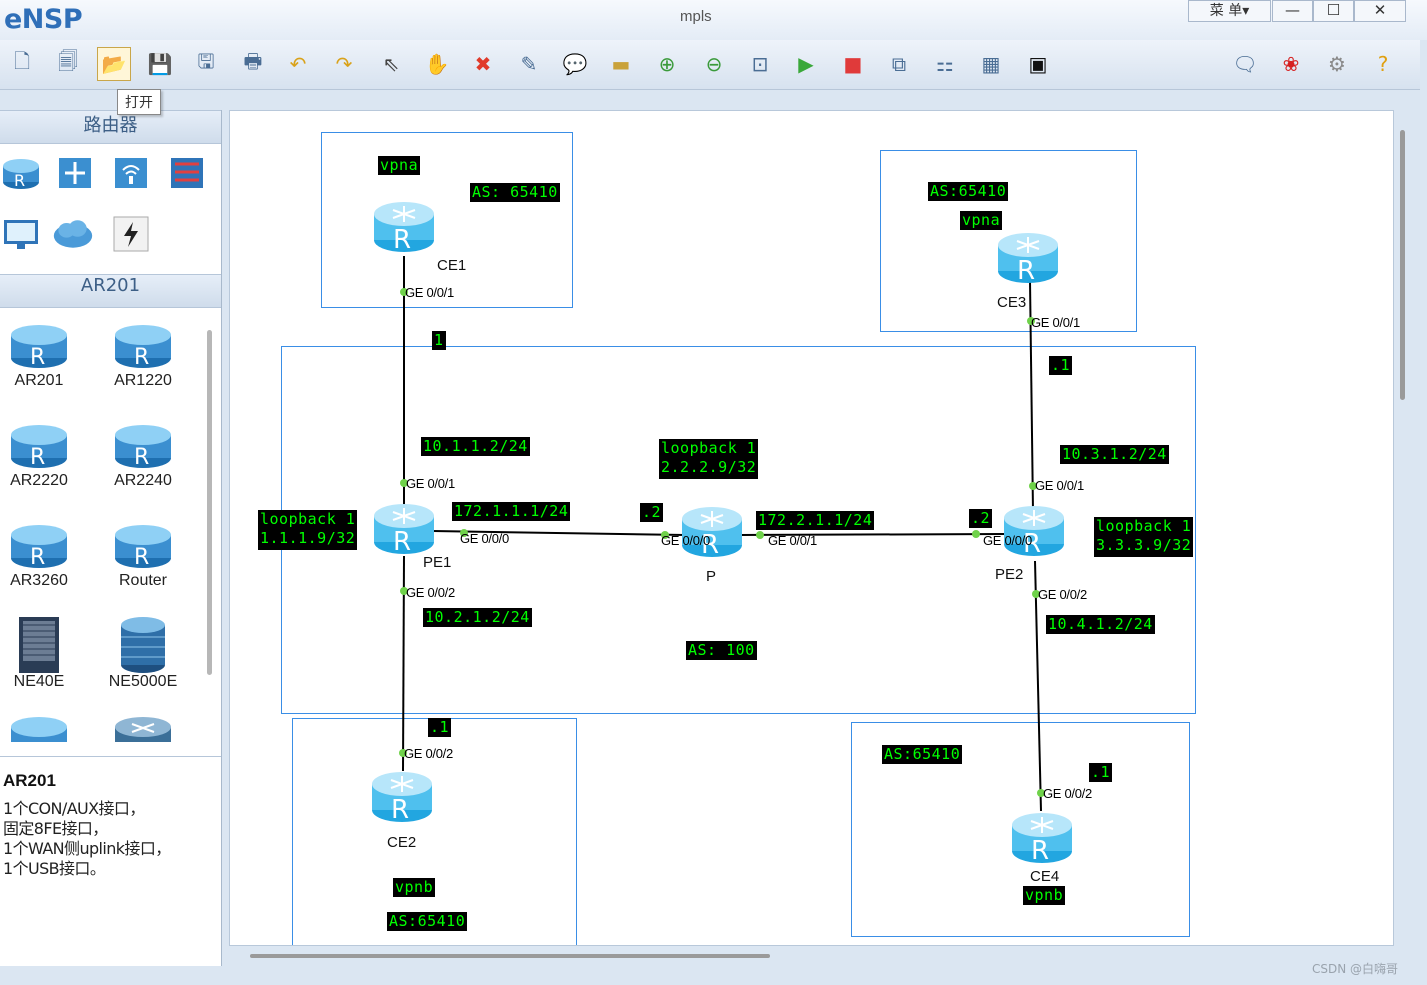  Describe the element at coordinates (42, 455) in the screenshot. I see `device-ar2220: R AR2220` at that location.